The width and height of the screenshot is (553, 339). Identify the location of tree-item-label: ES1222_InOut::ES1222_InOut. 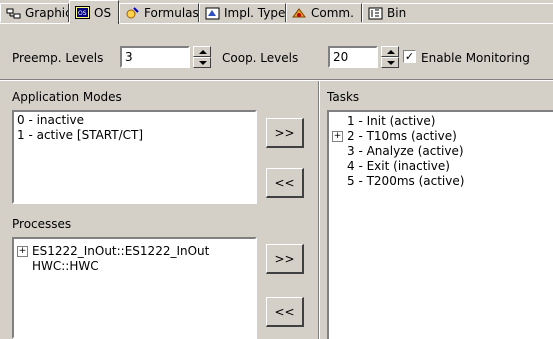
(121, 251).